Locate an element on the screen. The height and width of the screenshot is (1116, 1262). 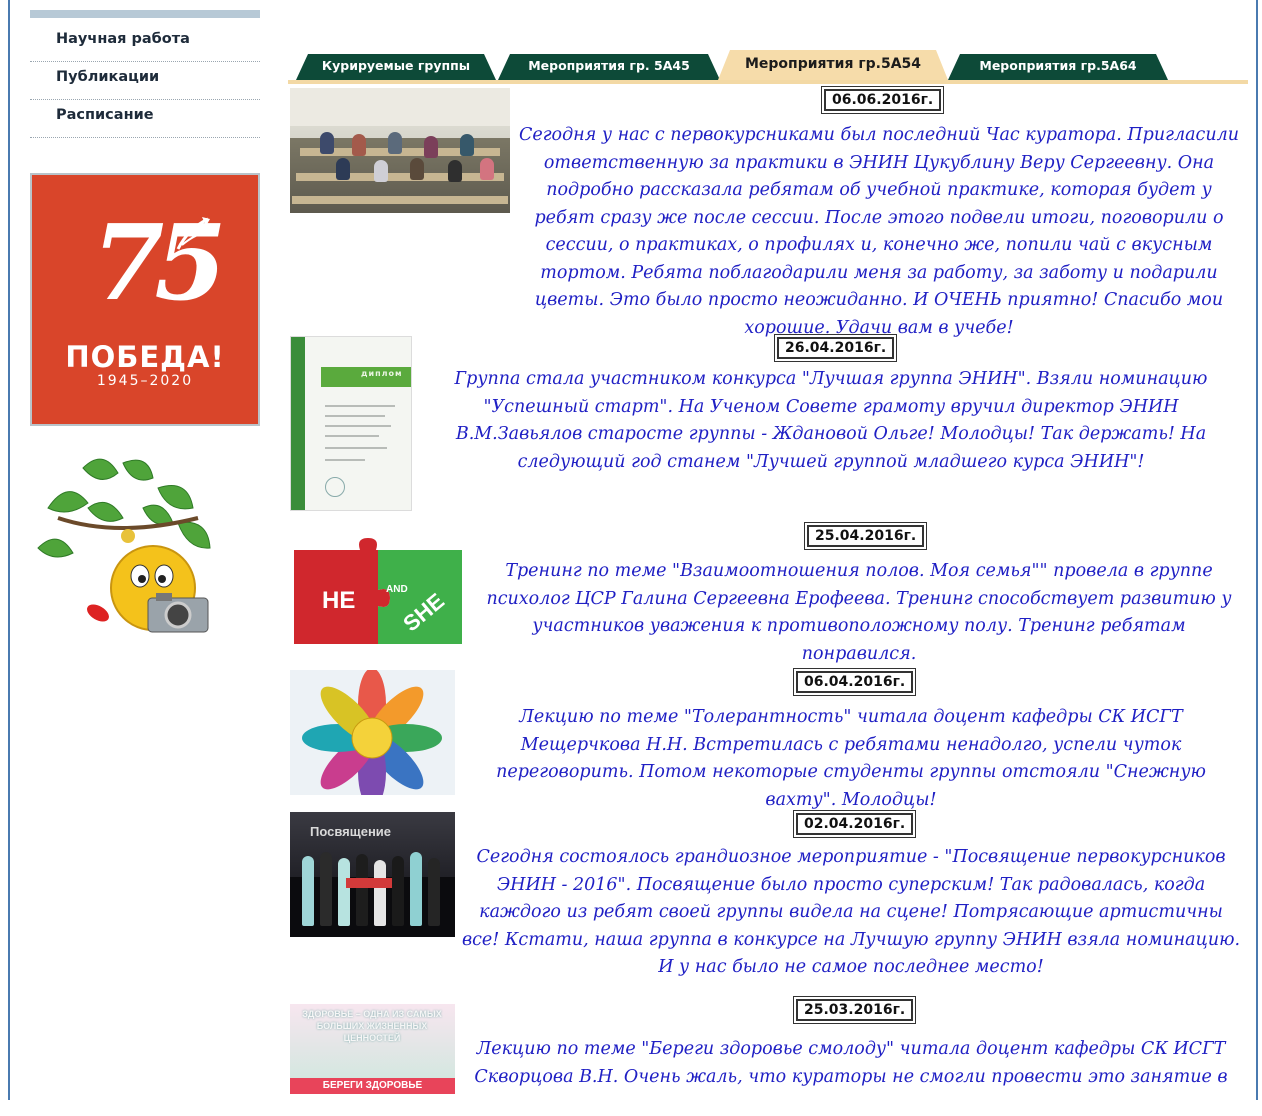
victory-75-banner: 75 ПОБЕДА! 1945–2020 is located at coordinates (145, 299).